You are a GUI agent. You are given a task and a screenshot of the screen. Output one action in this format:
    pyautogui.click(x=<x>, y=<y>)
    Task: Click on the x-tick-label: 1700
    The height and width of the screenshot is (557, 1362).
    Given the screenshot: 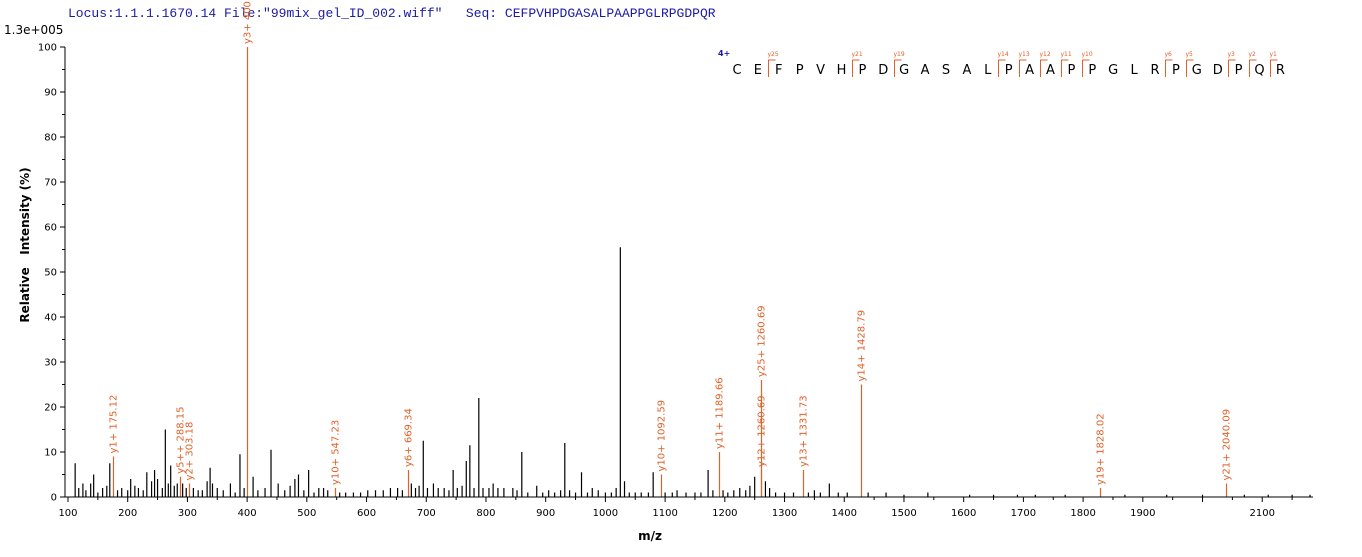 What is the action you would take?
    pyautogui.click(x=1023, y=513)
    